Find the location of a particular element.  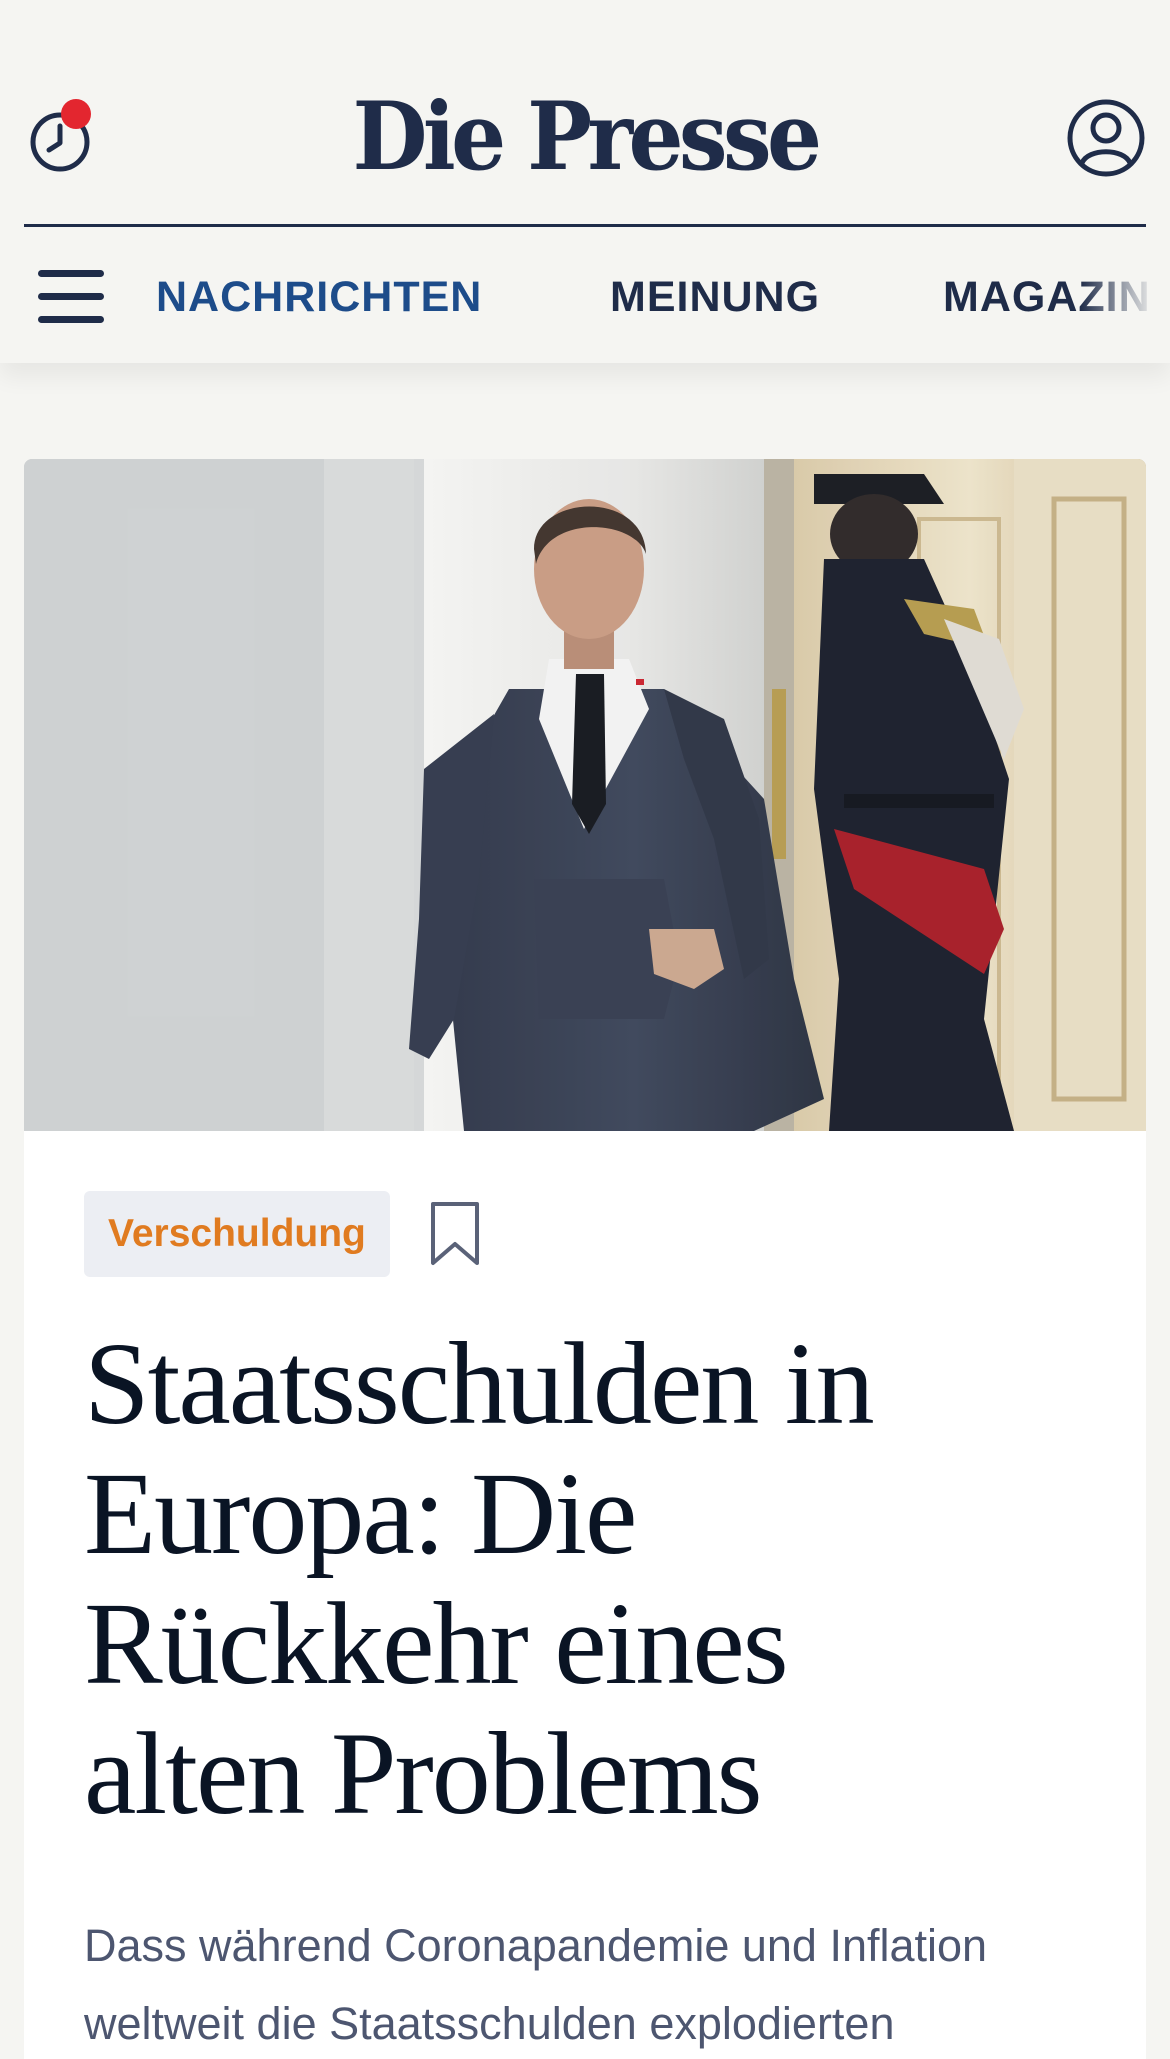

account-button is located at coordinates (1106, 138).